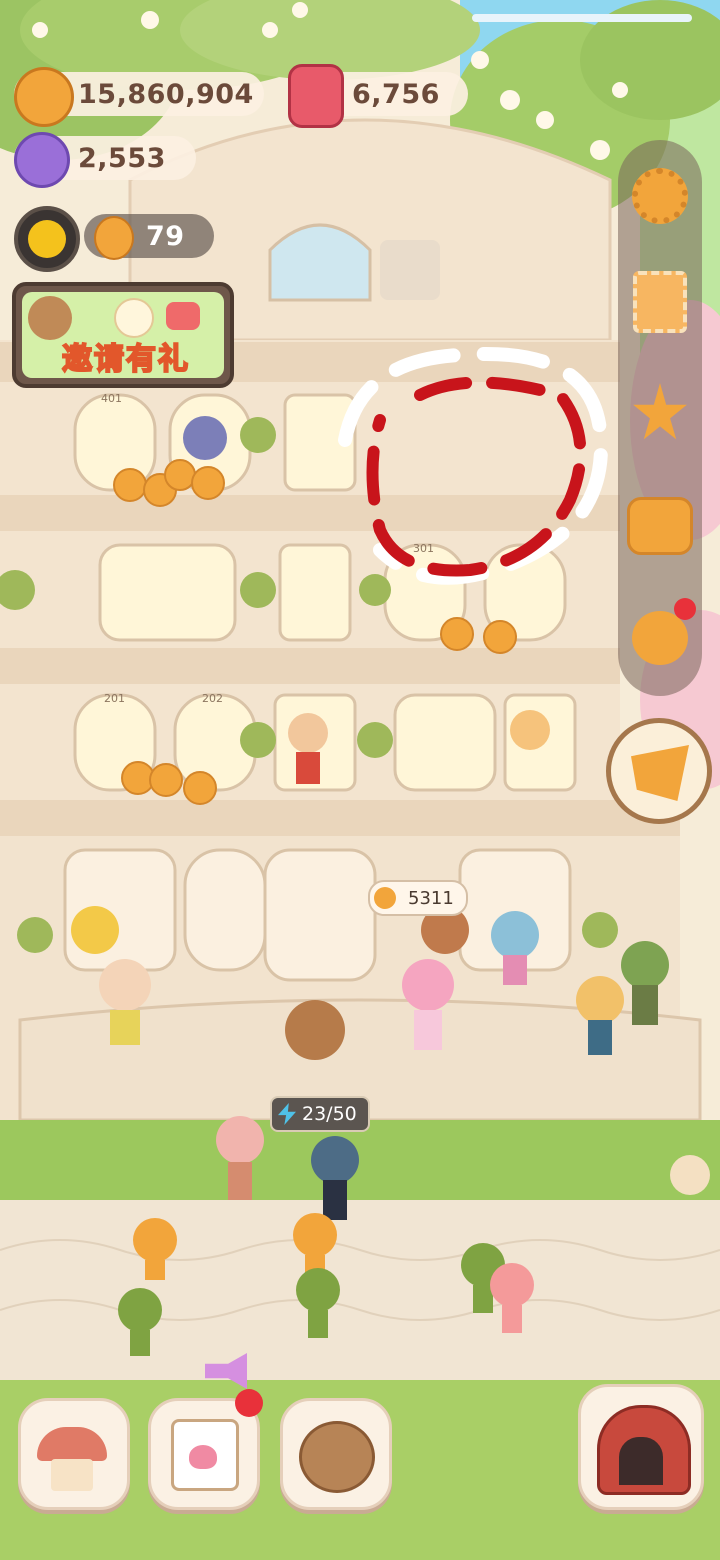 This screenshot has height=1560, width=720. What do you see at coordinates (42, 160) in the screenshot?
I see `candy-icon` at bounding box center [42, 160].